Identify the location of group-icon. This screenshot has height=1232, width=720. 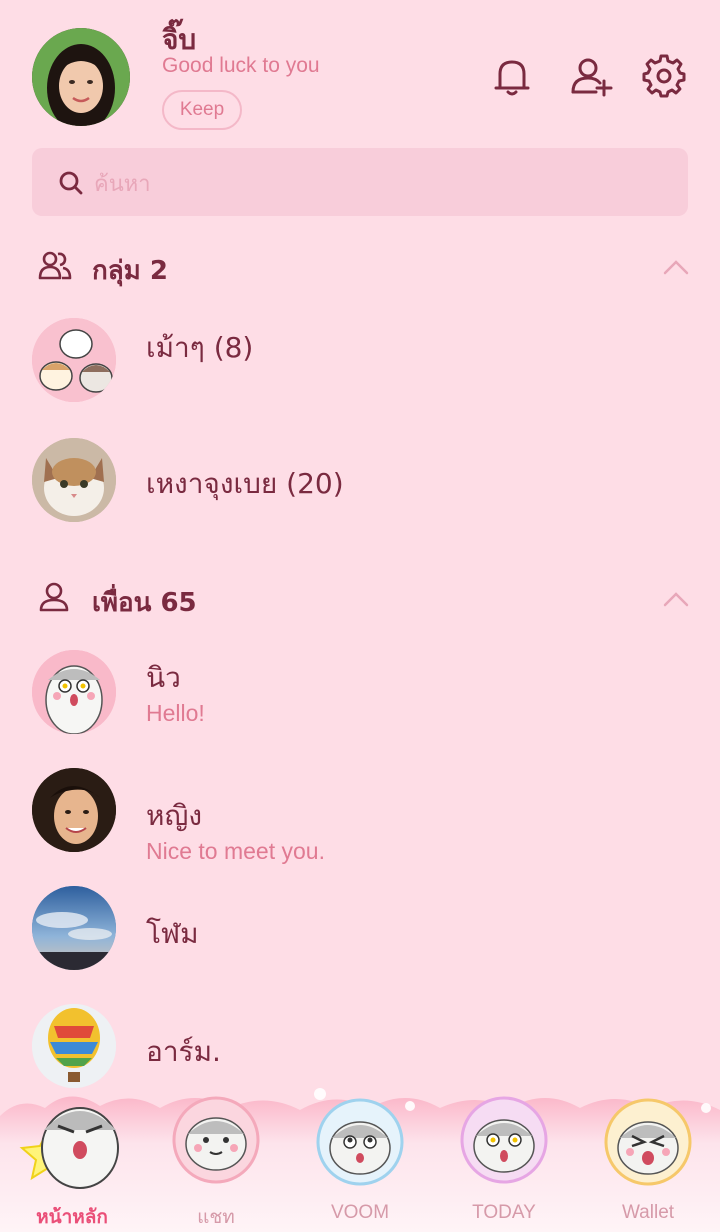
(55, 265).